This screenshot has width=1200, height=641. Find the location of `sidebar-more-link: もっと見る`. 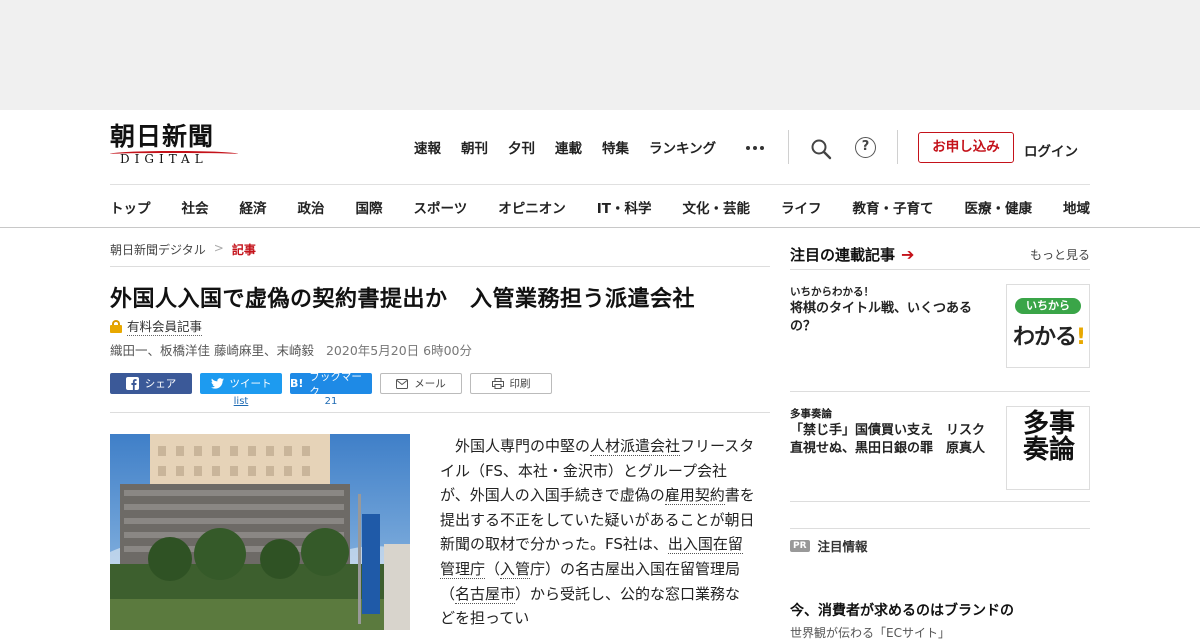

sidebar-more-link: もっと見る is located at coordinates (1060, 254).